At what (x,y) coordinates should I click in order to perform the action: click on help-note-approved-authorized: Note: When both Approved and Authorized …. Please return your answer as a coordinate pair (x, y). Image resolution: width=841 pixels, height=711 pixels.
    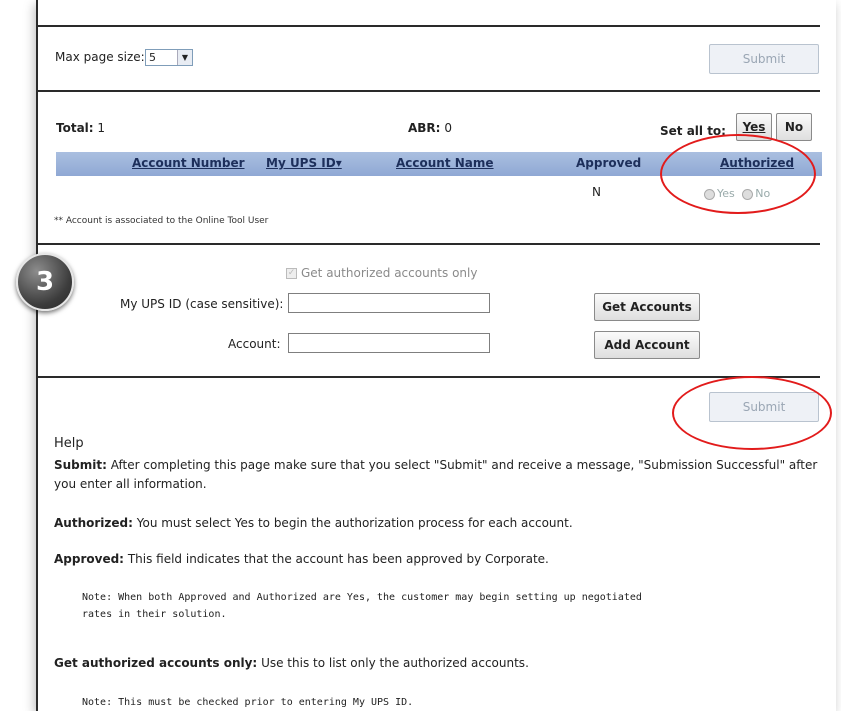
    Looking at the image, I should click on (362, 606).